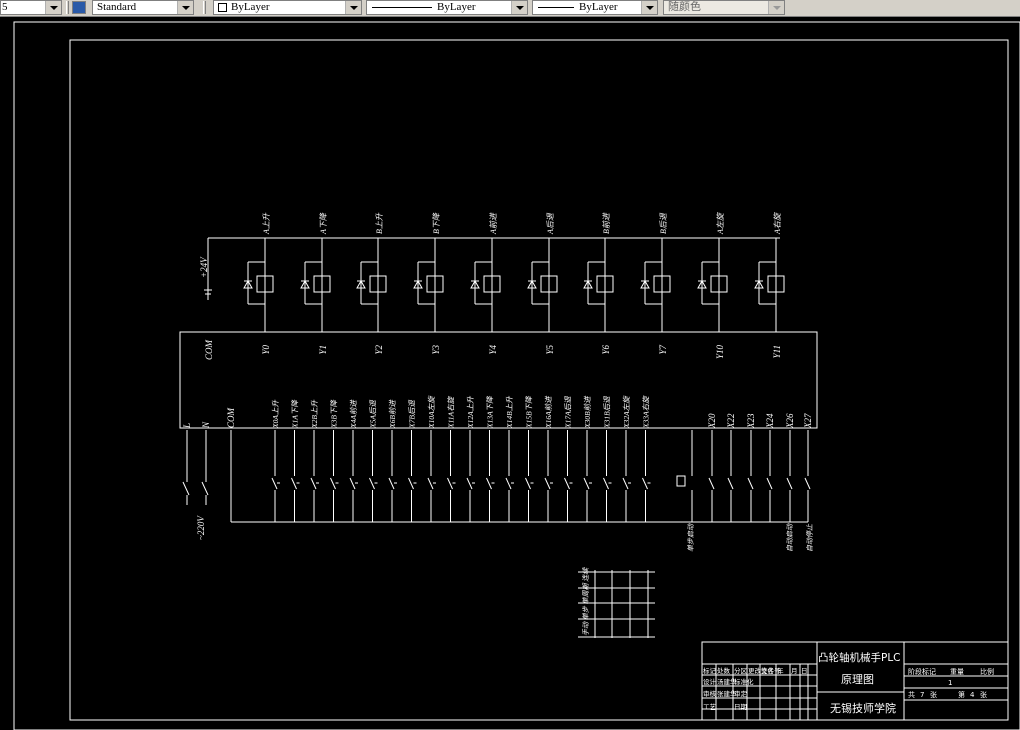 The image size is (1020, 730). What do you see at coordinates (606, 223) in the screenshot?
I see `output-desc-label: B前进` at bounding box center [606, 223].